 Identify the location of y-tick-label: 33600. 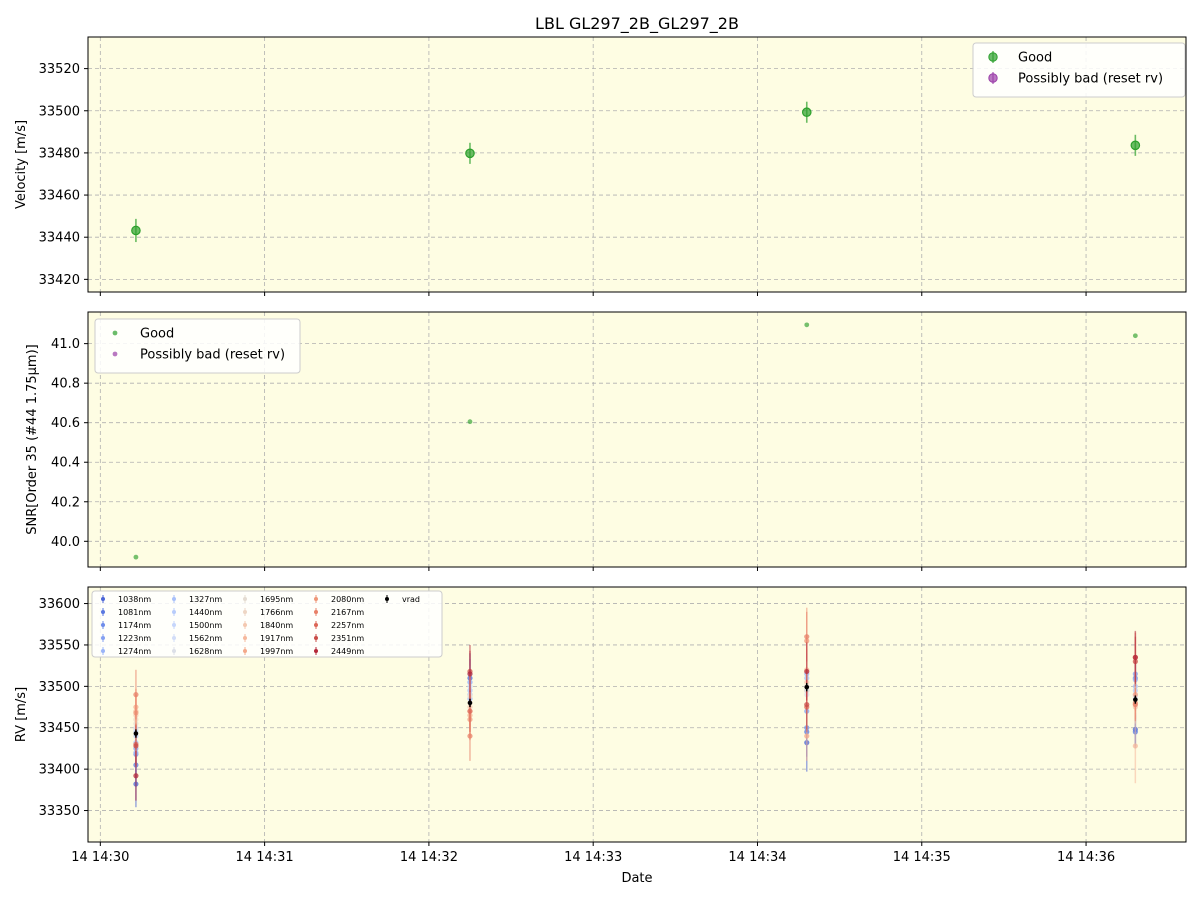
(59, 604).